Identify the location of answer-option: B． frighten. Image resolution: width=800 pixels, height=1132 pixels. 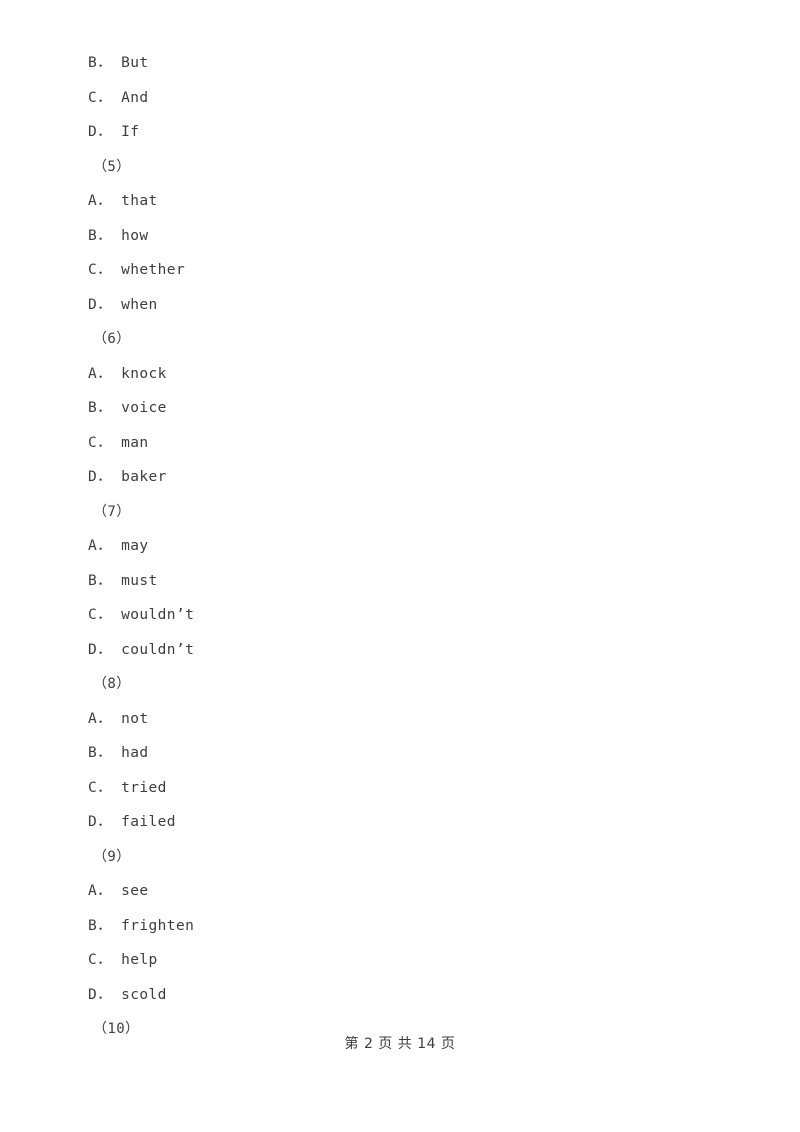
(141, 925).